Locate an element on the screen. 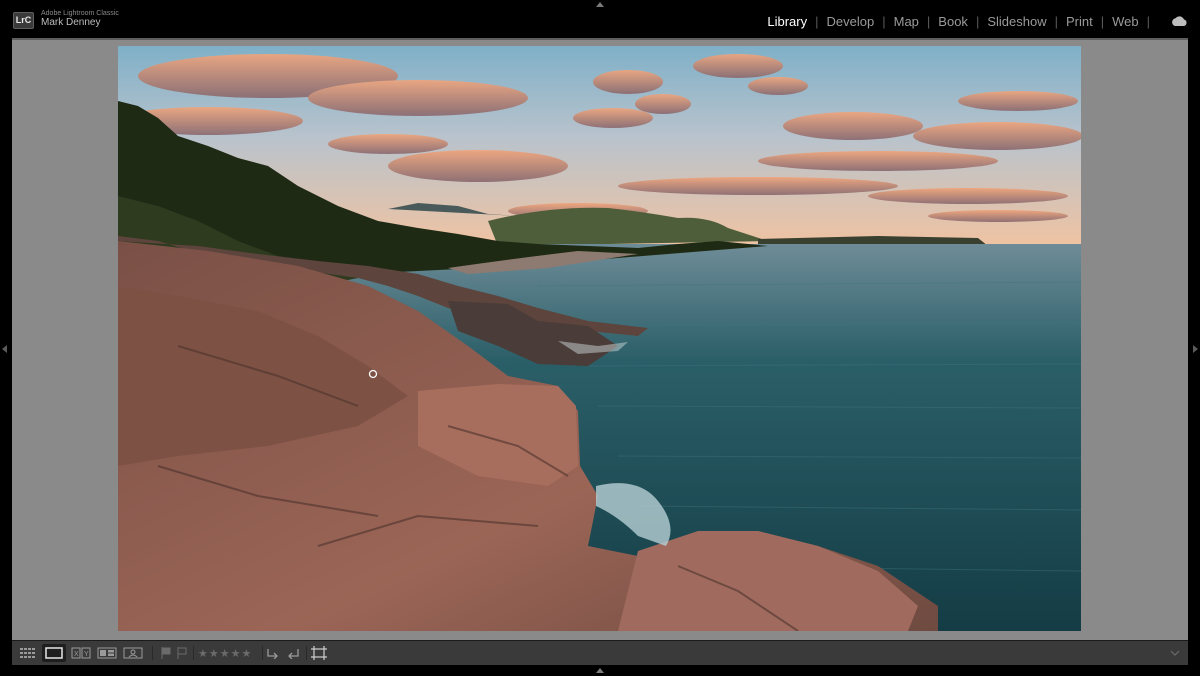 Image resolution: width=1200 pixels, height=676 pixels. rotate-right-icon is located at coordinates (293, 653).